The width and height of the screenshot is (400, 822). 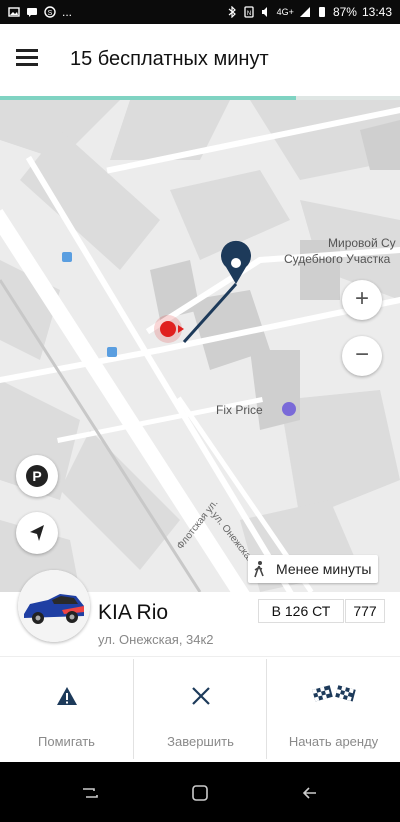 I want to click on license-plate-number: В 126 СТ, so click(x=301, y=611).